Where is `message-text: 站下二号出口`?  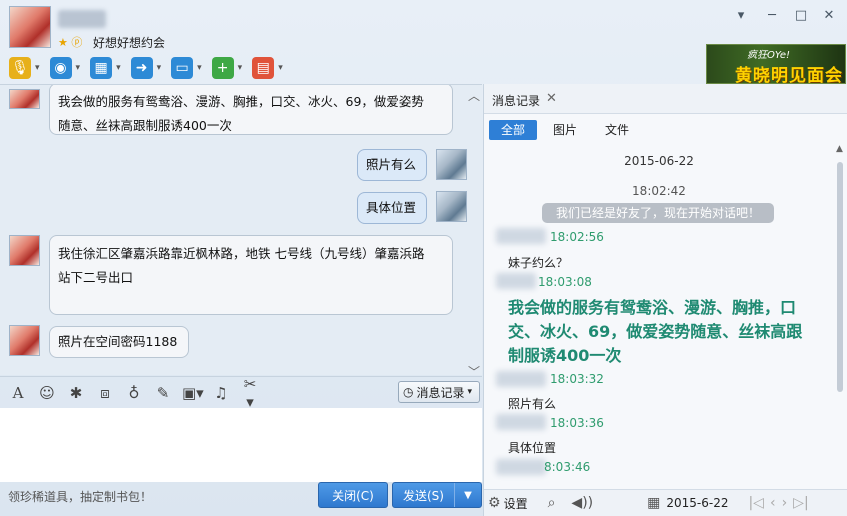 message-text: 站下二号出口 is located at coordinates (96, 277).